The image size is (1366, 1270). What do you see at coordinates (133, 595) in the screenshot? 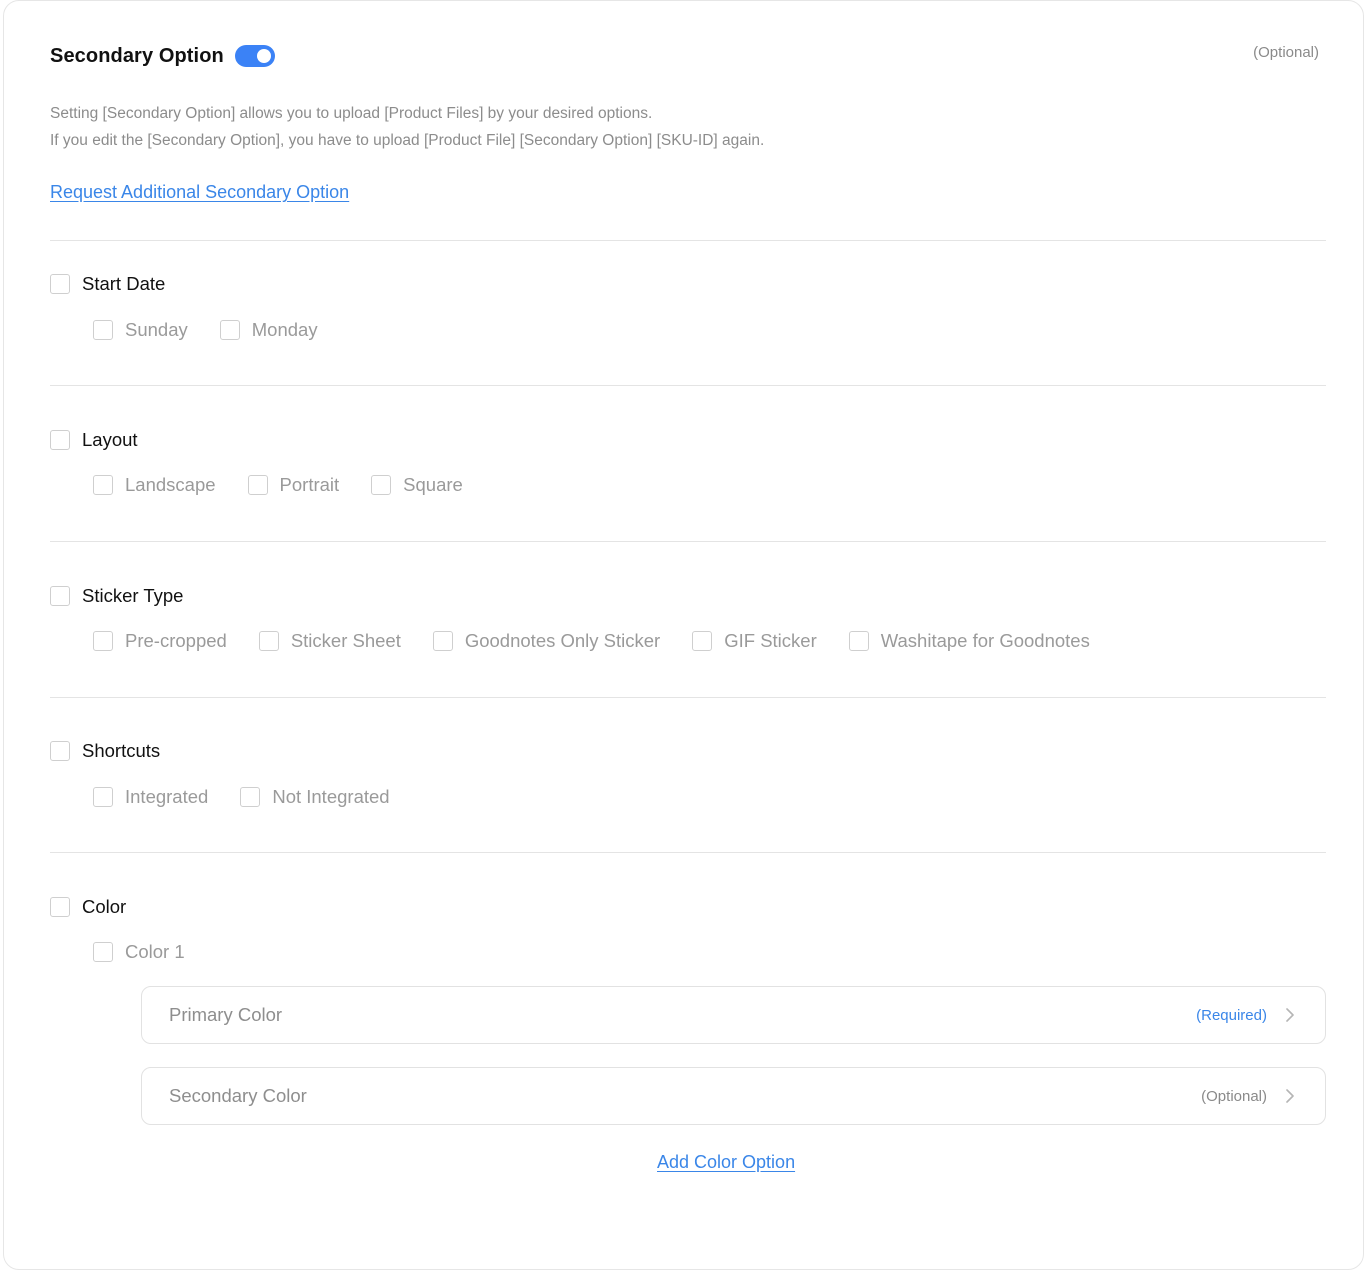
I see `group-label: Sticker Type` at bounding box center [133, 595].